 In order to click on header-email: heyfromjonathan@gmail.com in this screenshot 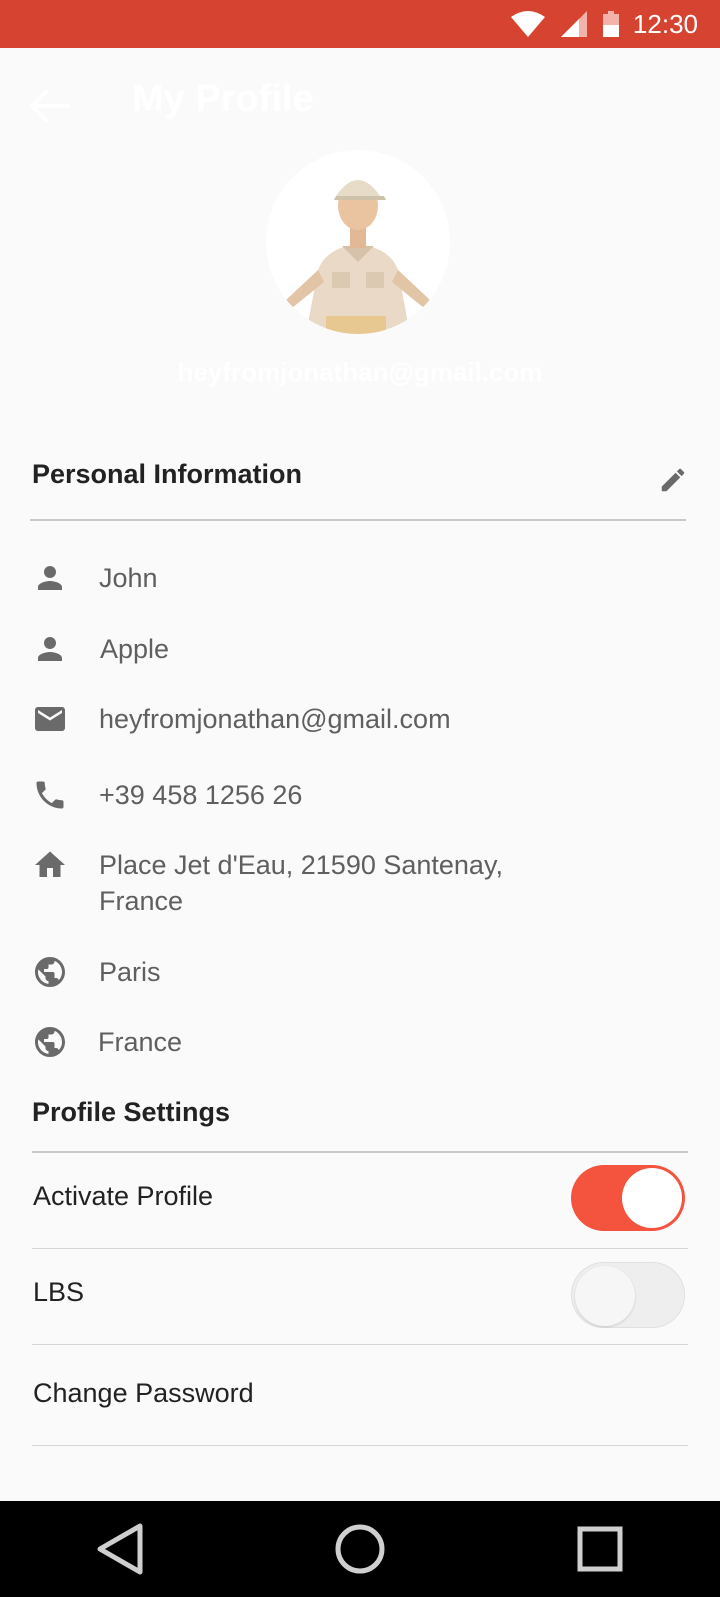, I will do `click(360, 372)`.